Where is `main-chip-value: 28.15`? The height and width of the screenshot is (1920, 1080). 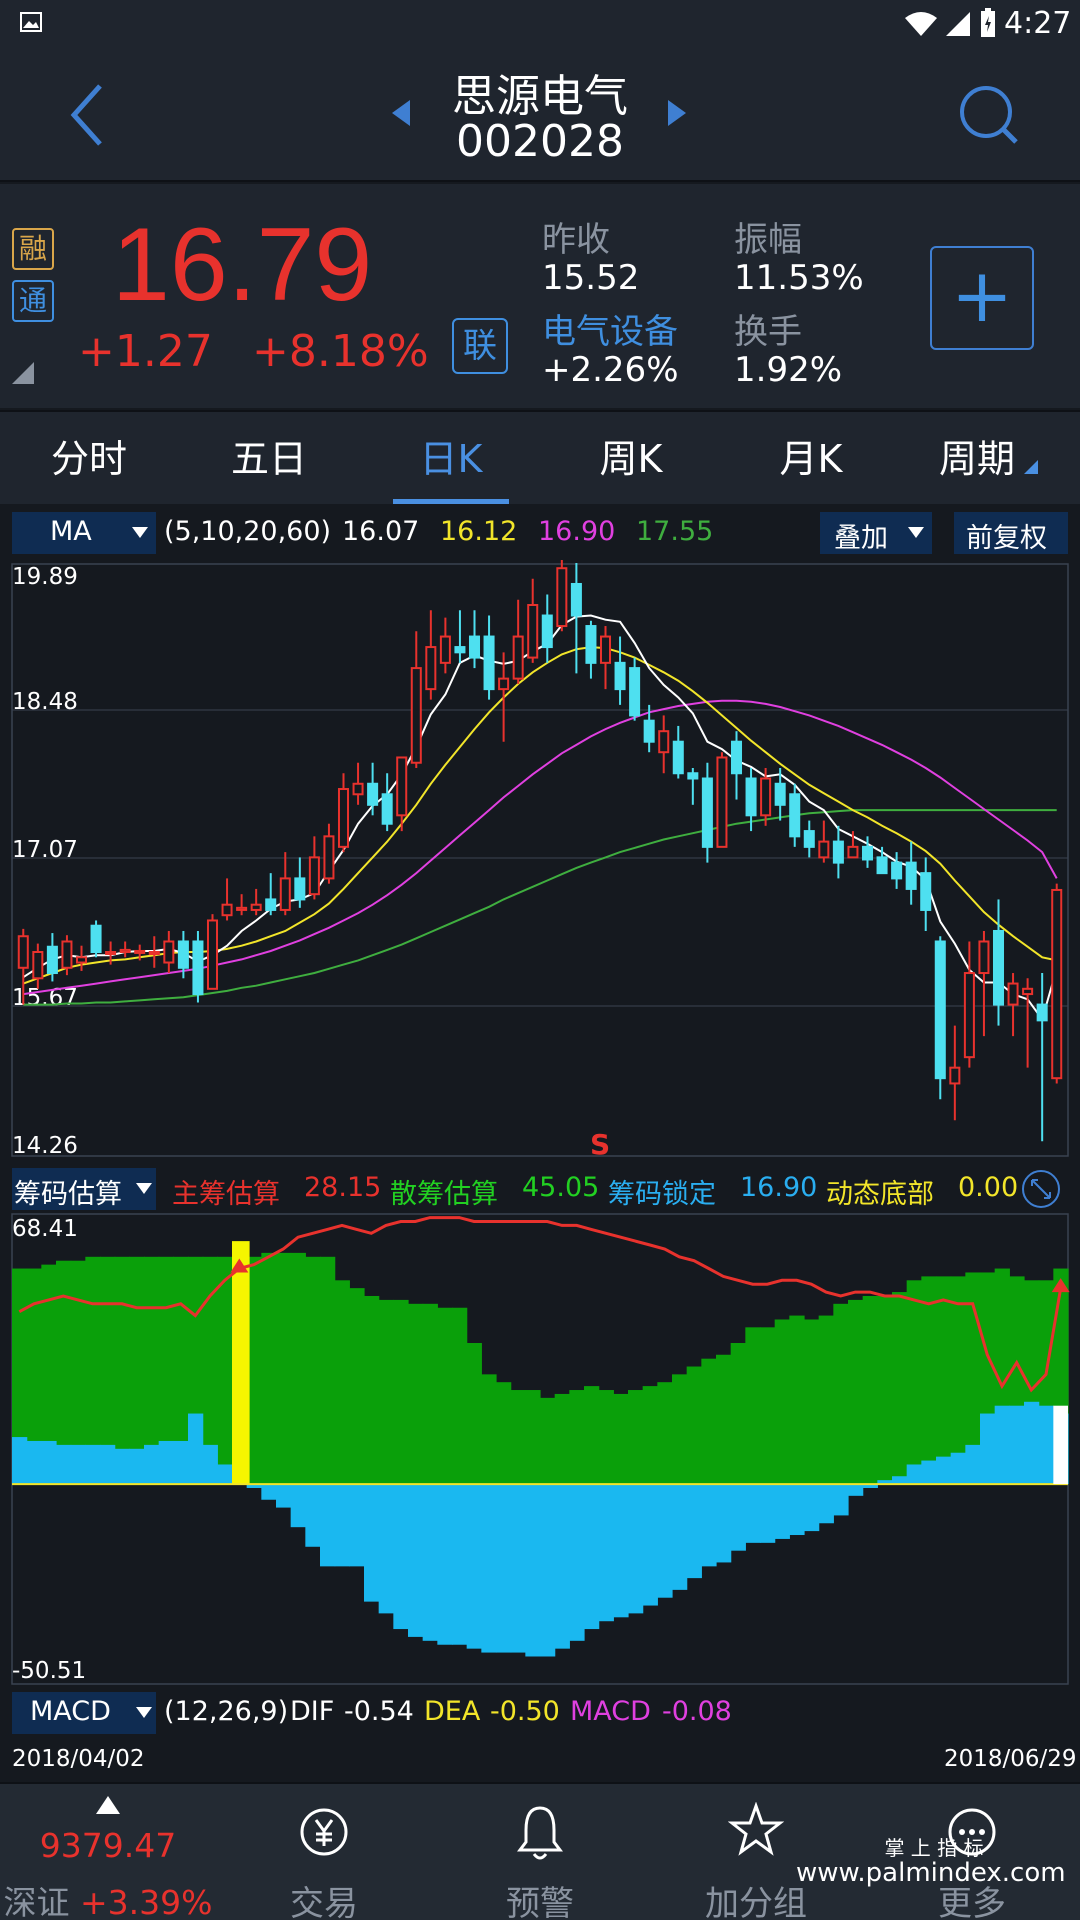 main-chip-value: 28.15 is located at coordinates (343, 1187).